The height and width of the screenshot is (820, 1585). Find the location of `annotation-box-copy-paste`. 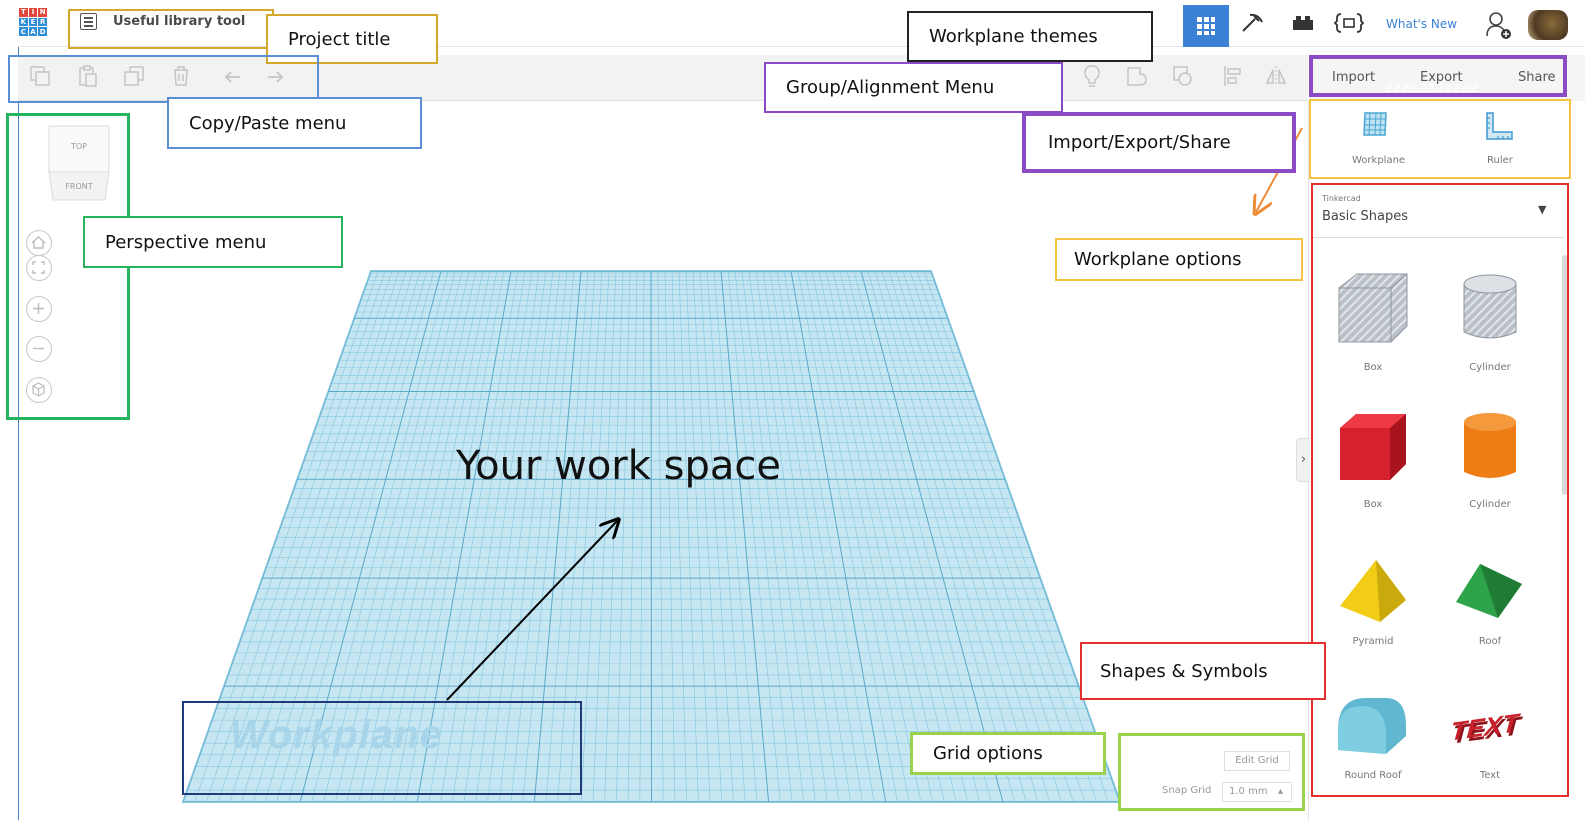

annotation-box-copy-paste is located at coordinates (163, 79).